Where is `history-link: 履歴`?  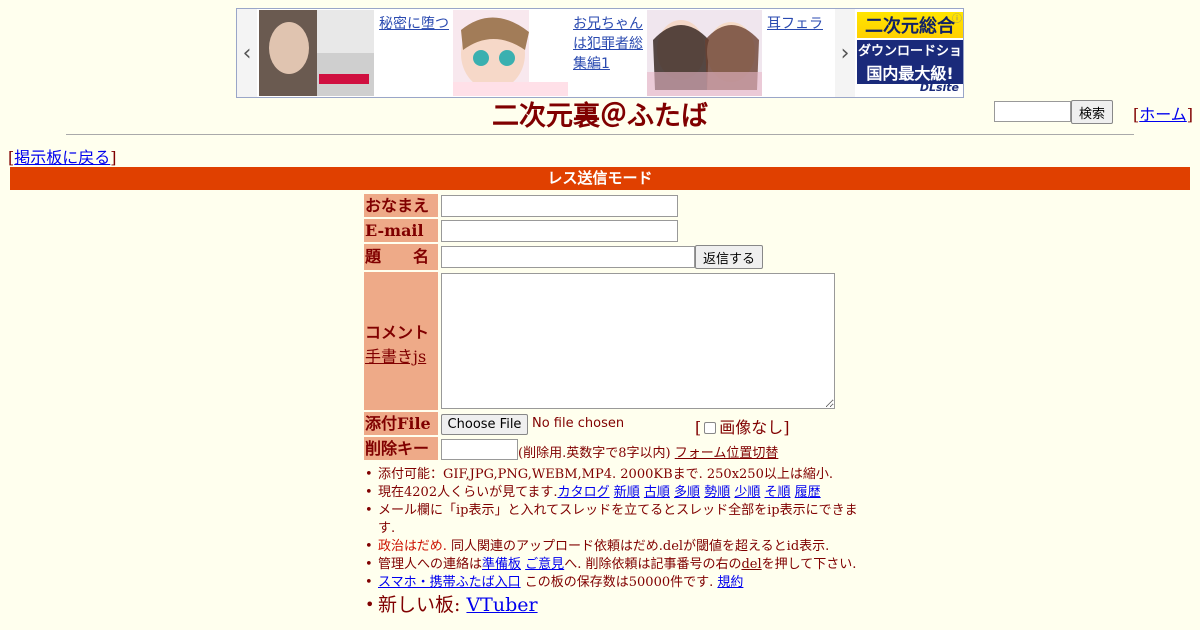 history-link: 履歴 is located at coordinates (808, 492).